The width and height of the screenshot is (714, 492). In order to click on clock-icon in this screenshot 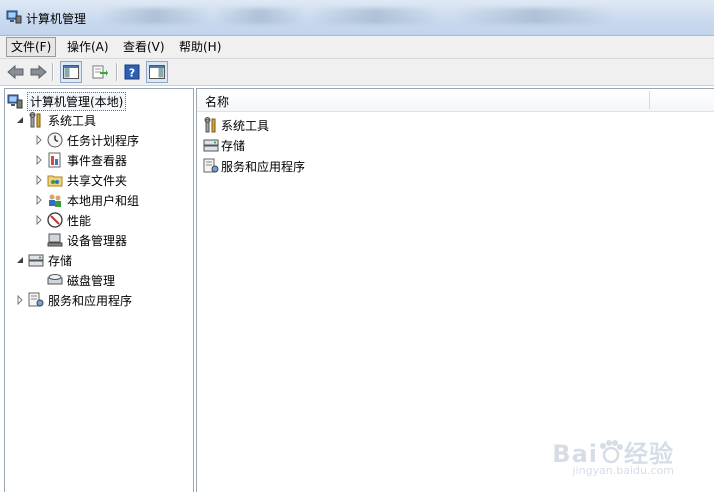, I will do `click(55, 140)`.